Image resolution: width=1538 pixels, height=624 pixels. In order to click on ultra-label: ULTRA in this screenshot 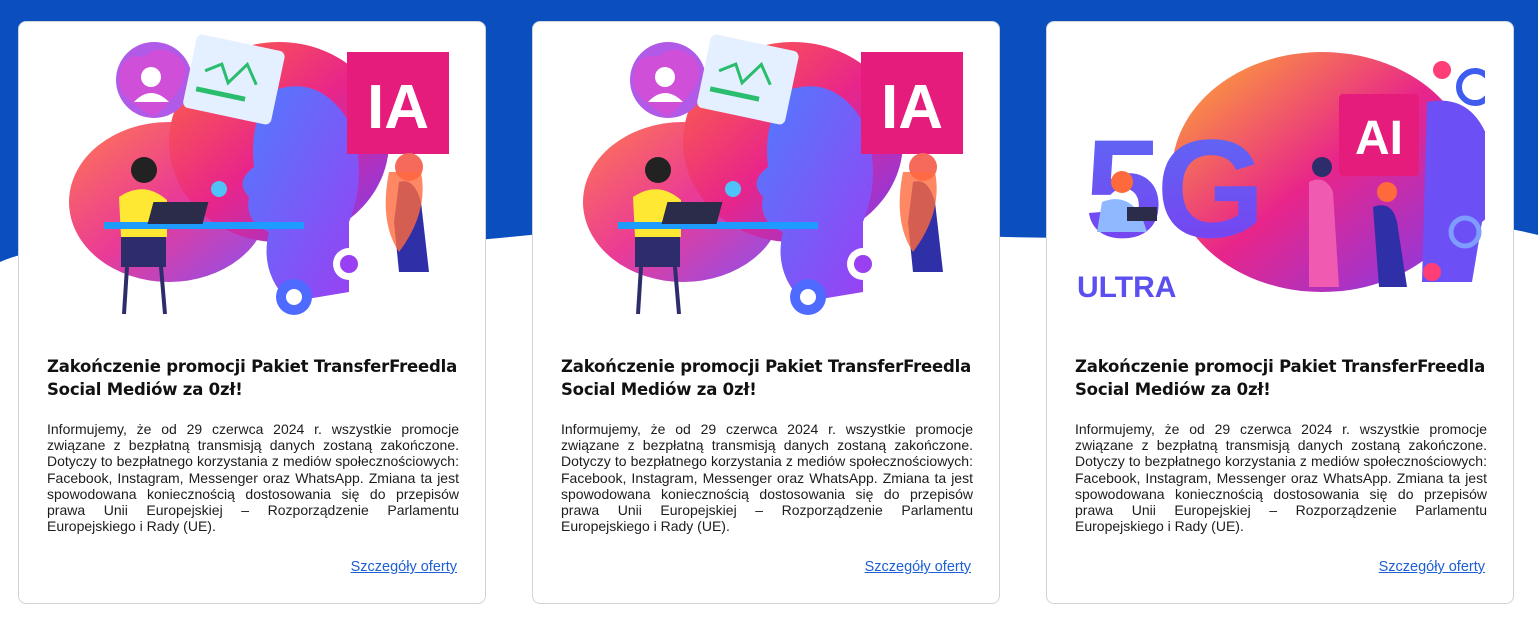, I will do `click(1126, 287)`.